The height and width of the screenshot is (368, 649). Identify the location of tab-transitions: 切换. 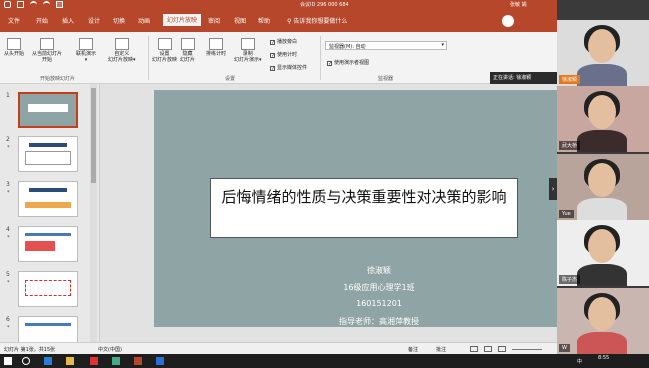
(119, 20).